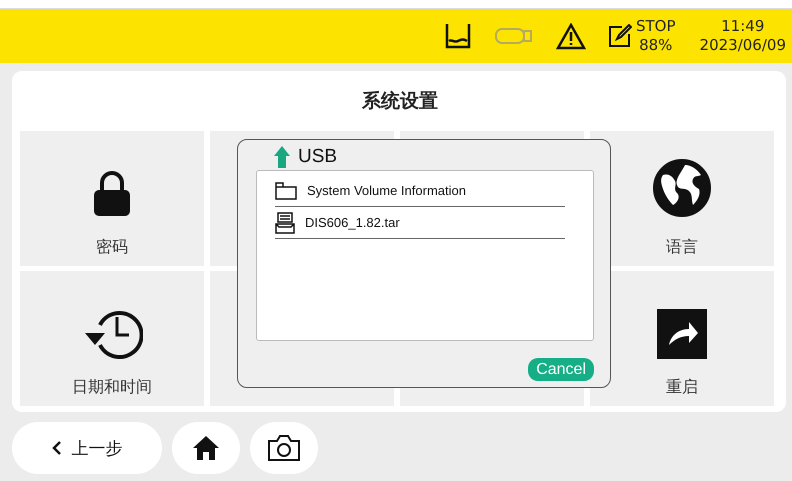  Describe the element at coordinates (112, 247) in the screenshot. I see `tile-label: 密码` at that location.